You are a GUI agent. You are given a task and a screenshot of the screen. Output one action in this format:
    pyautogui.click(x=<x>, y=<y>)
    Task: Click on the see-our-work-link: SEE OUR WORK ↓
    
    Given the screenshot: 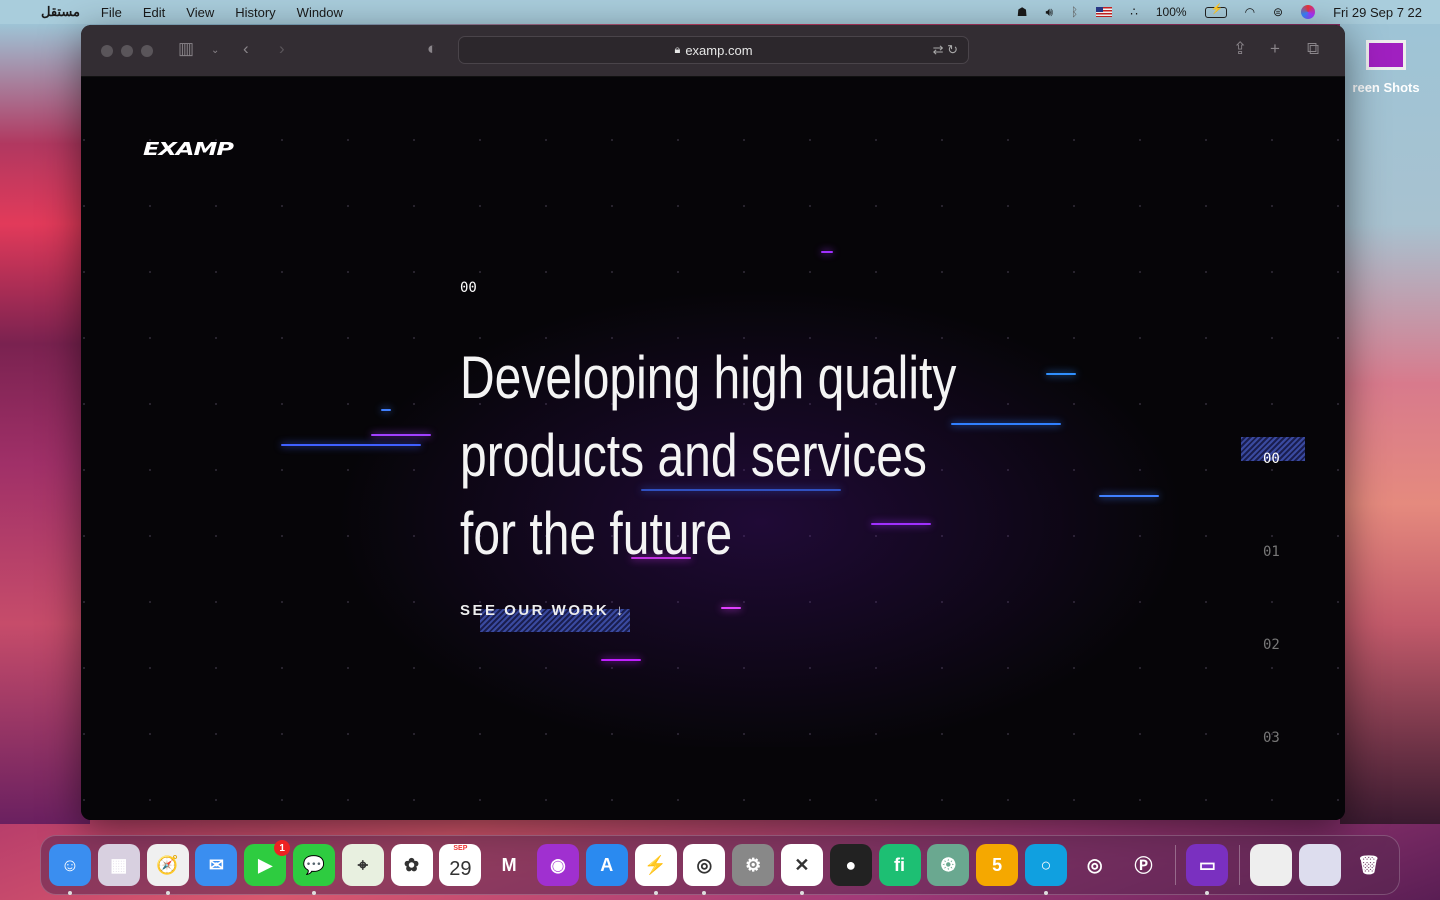 What is the action you would take?
    pyautogui.click(x=543, y=610)
    